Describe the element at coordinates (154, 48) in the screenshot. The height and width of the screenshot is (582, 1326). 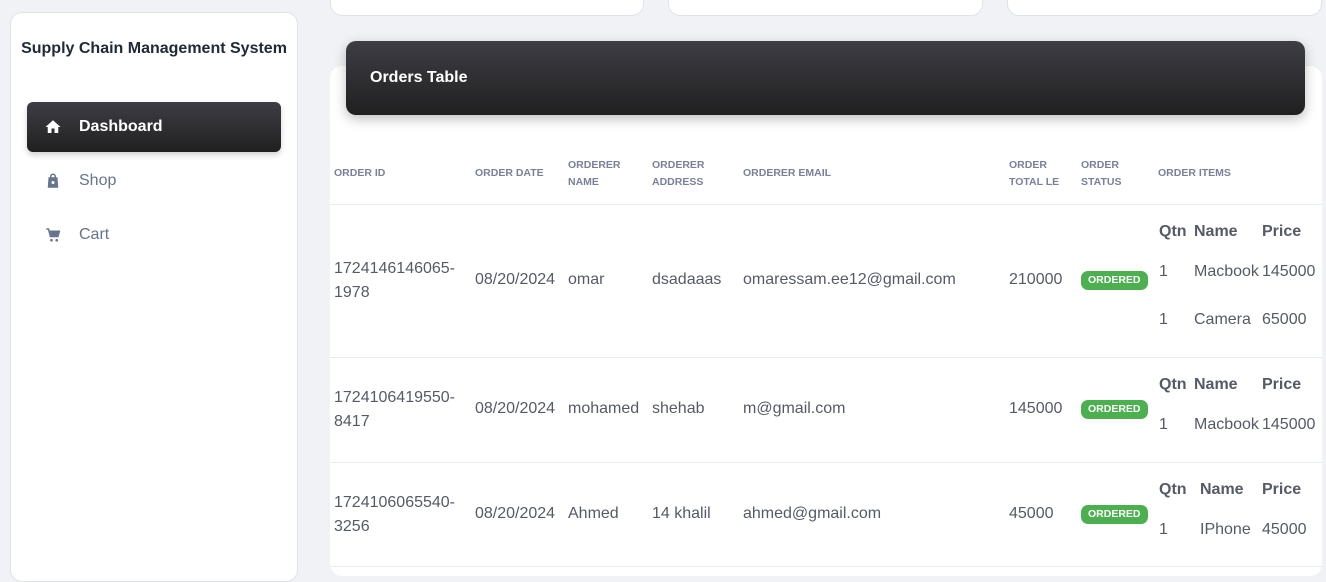
I see `brand-title: Supply Chain Management System` at that location.